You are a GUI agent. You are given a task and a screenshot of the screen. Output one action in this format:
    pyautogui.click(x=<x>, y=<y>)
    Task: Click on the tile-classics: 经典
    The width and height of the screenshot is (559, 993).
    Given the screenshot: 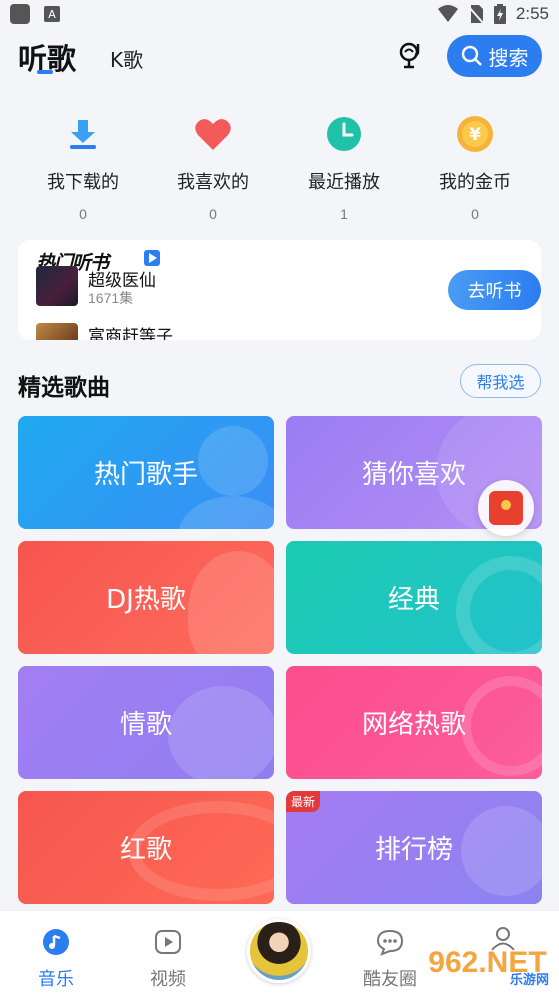 What is the action you would take?
    pyautogui.click(x=414, y=597)
    